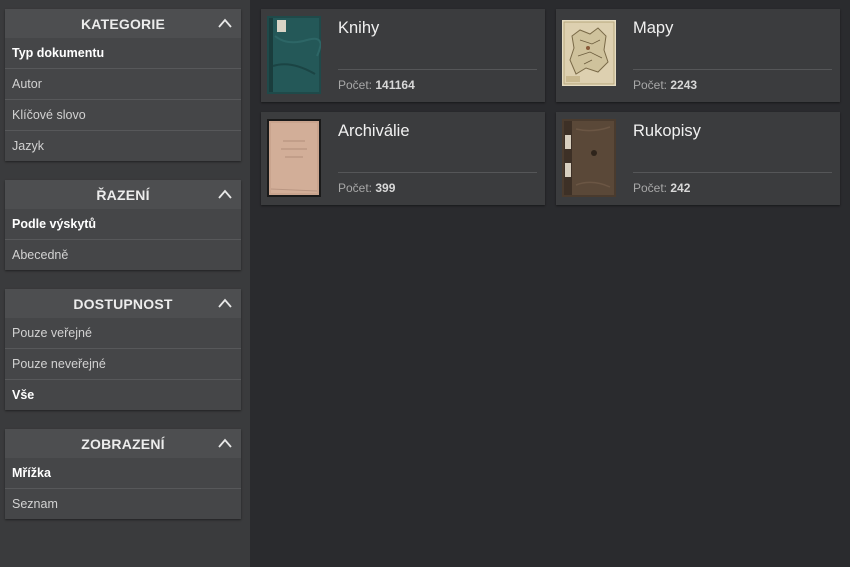  Describe the element at coordinates (385, 188) in the screenshot. I see `count-value: 399` at that location.